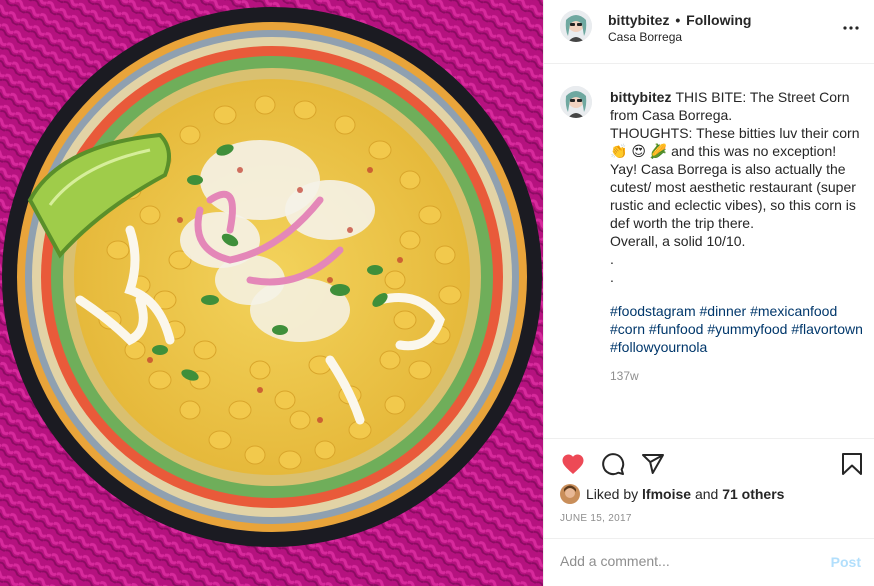  Describe the element at coordinates (658, 347) in the screenshot. I see `hashtag-link: #followyournola` at that location.